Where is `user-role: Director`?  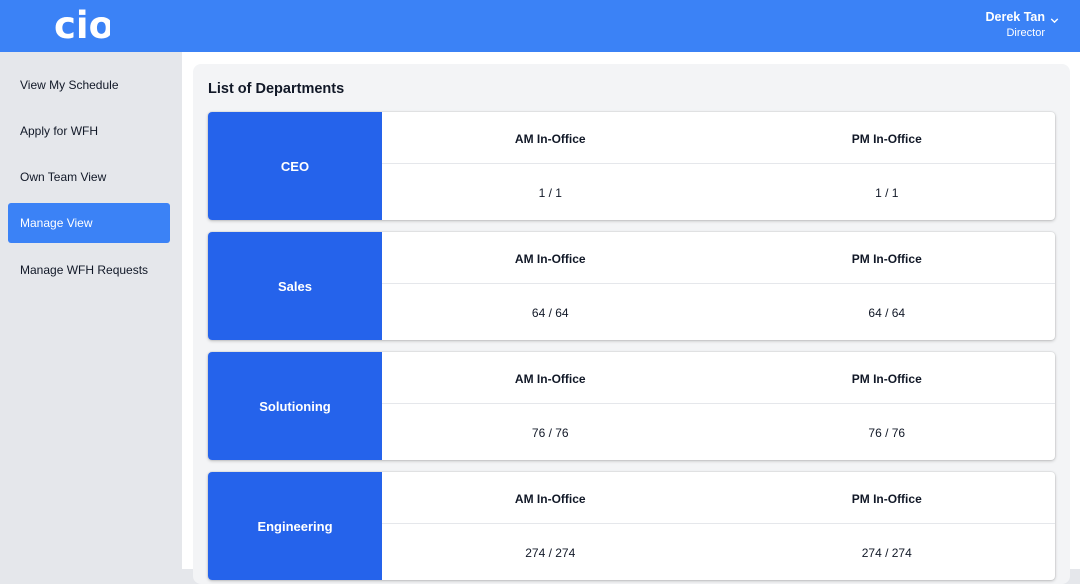
user-role: Director is located at coordinates (1025, 33).